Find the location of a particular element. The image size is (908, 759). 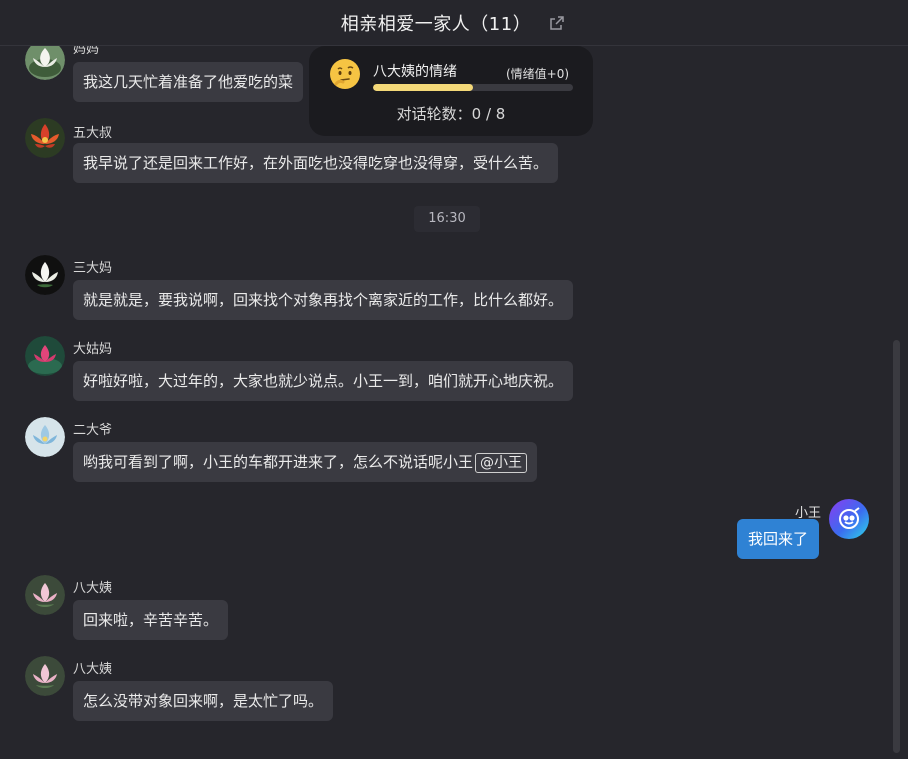

message-bubble: 哟我可看到了啊，小王的车都开进来了，怎么不说话呢小王 @小王 is located at coordinates (305, 462).